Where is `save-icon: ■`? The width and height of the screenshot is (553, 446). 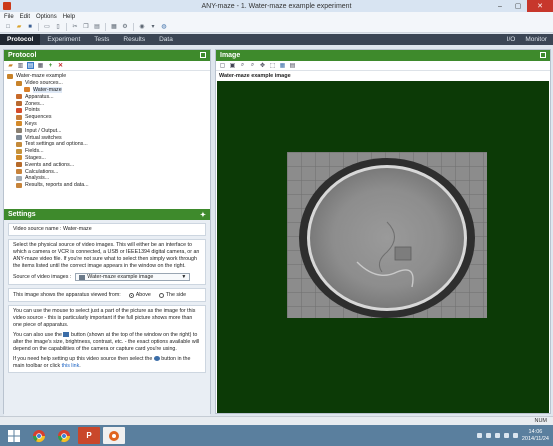 save-icon: ■ is located at coordinates (30, 27).